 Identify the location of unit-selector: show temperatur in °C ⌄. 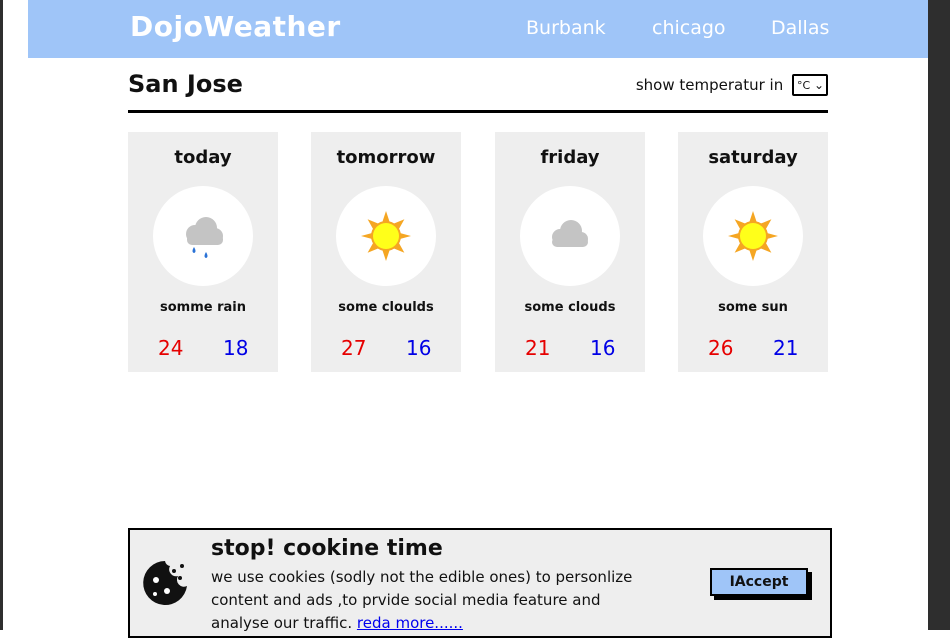
(732, 85).